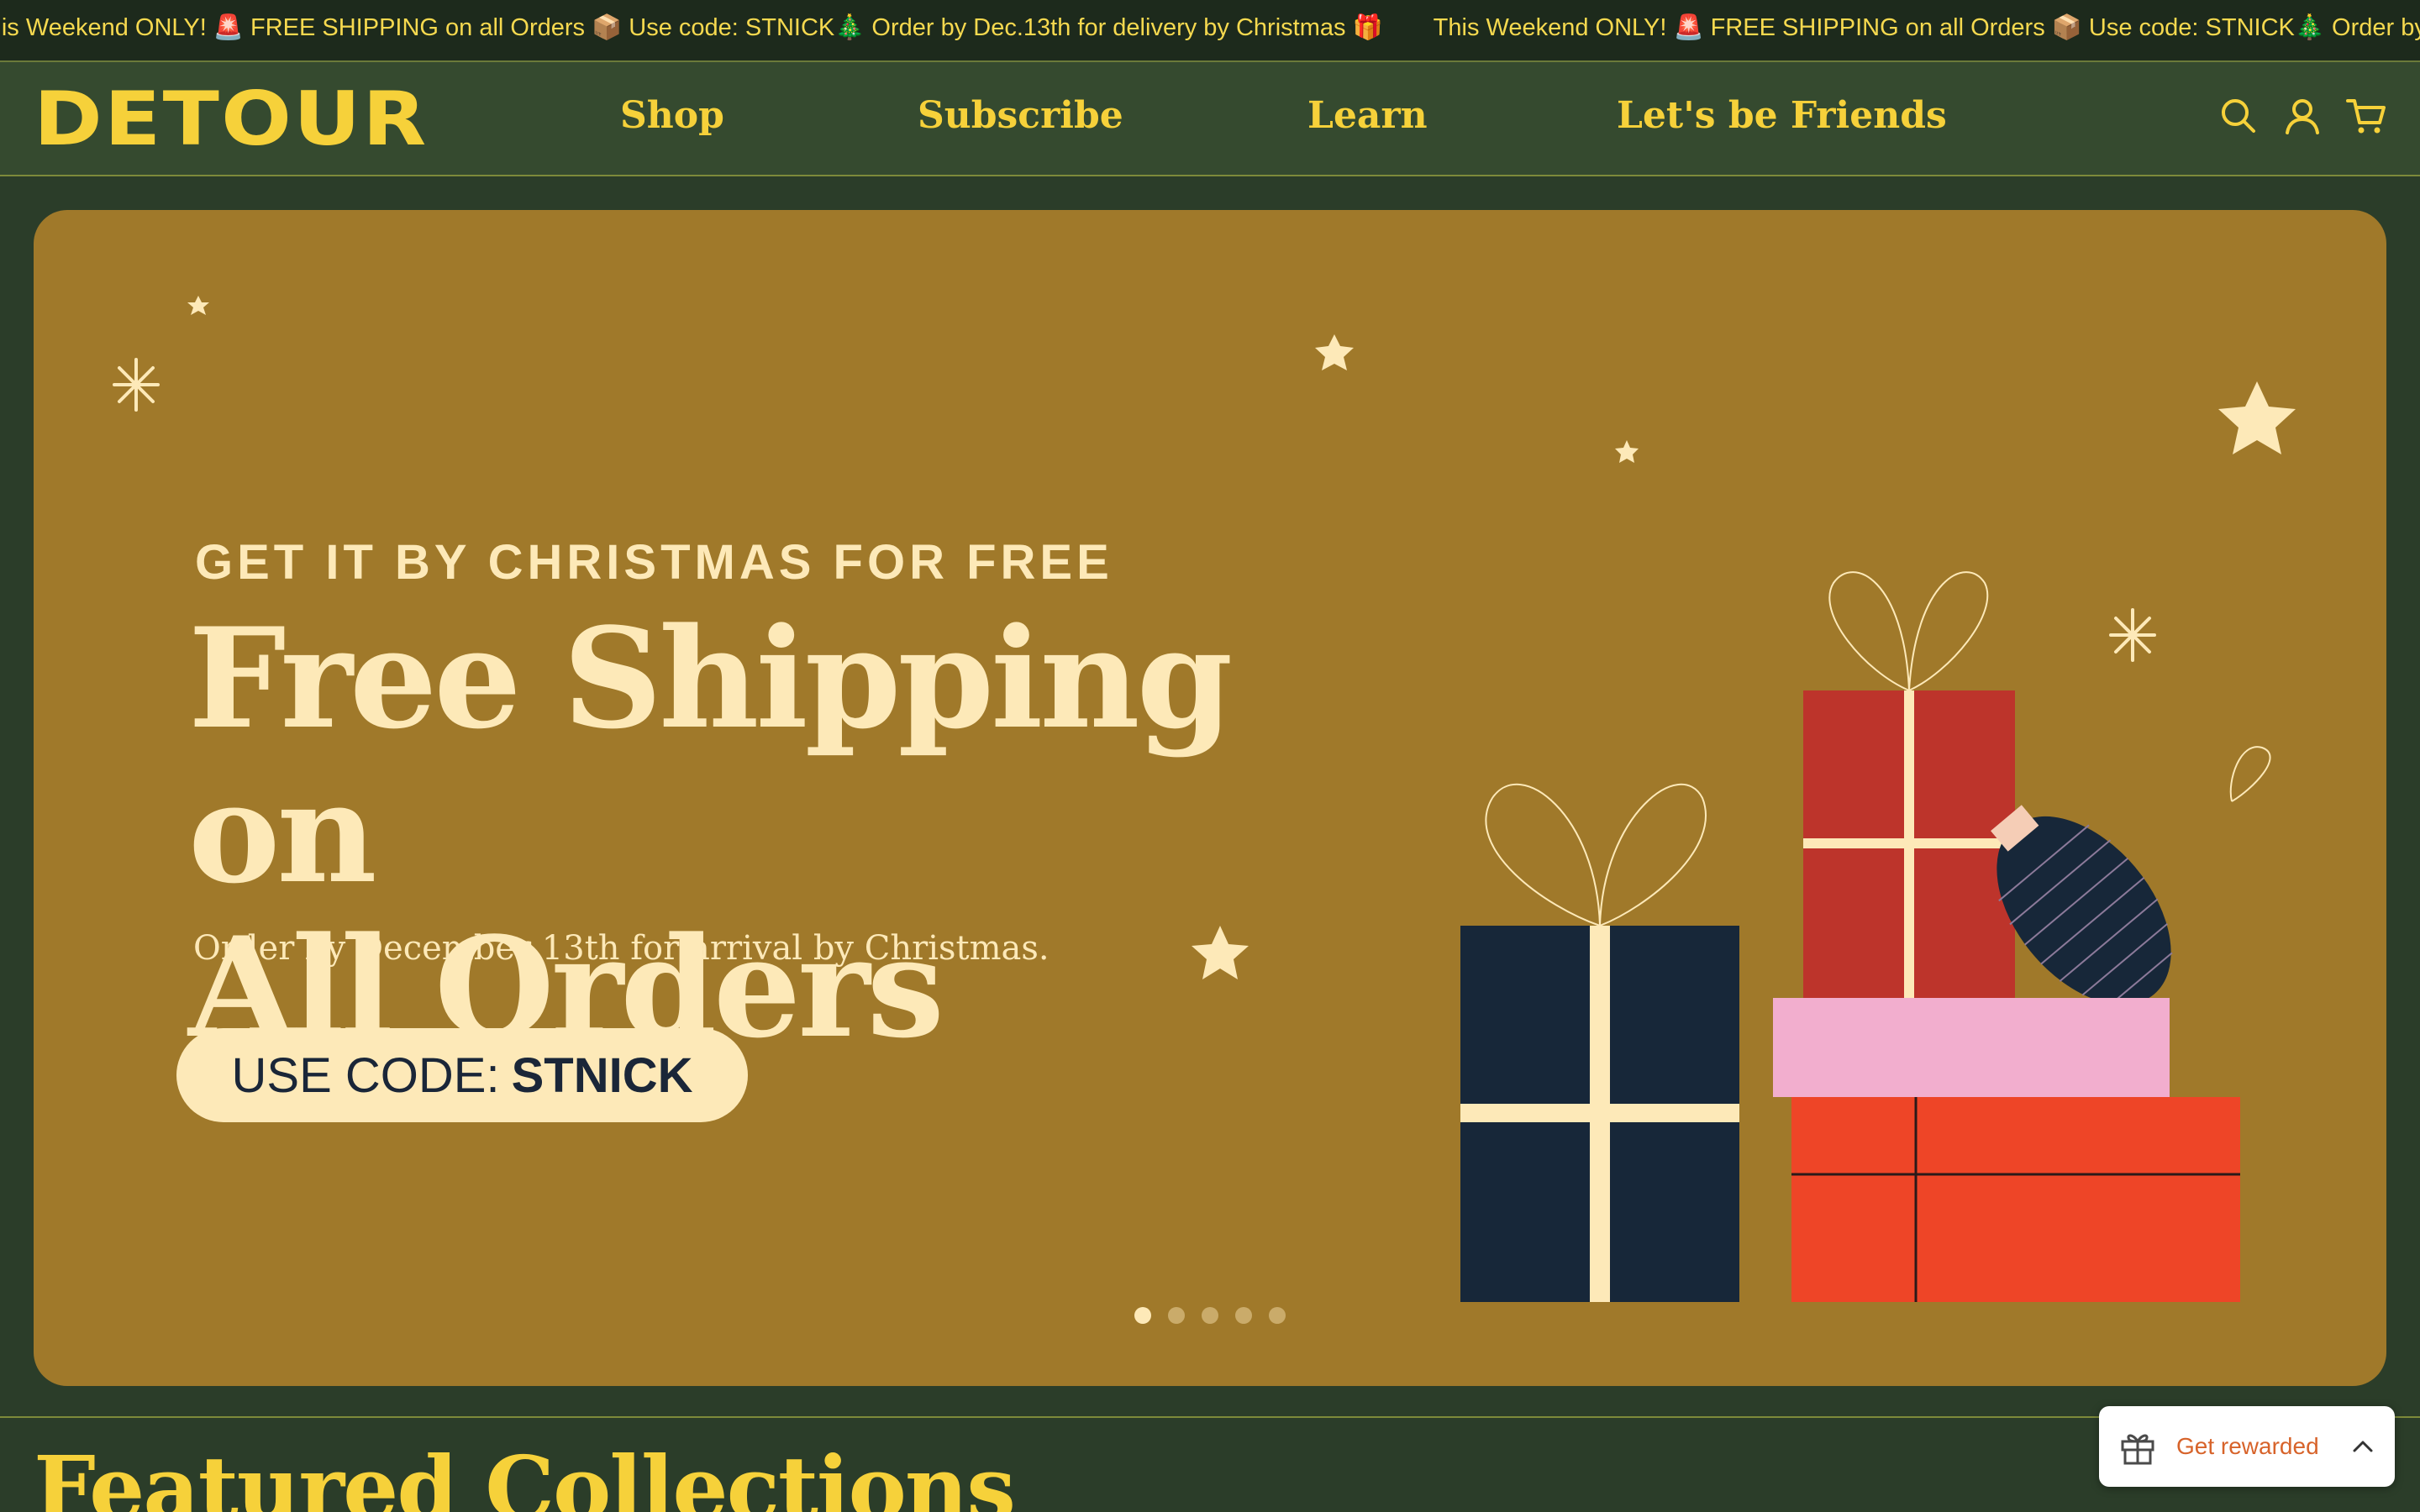 Image resolution: width=2420 pixels, height=1512 pixels. I want to click on carousel-pagination, so click(1210, 1315).